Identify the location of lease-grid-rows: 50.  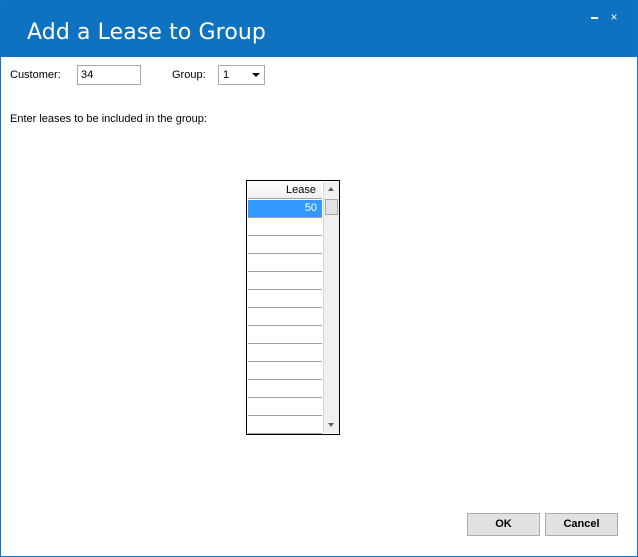
(285, 317).